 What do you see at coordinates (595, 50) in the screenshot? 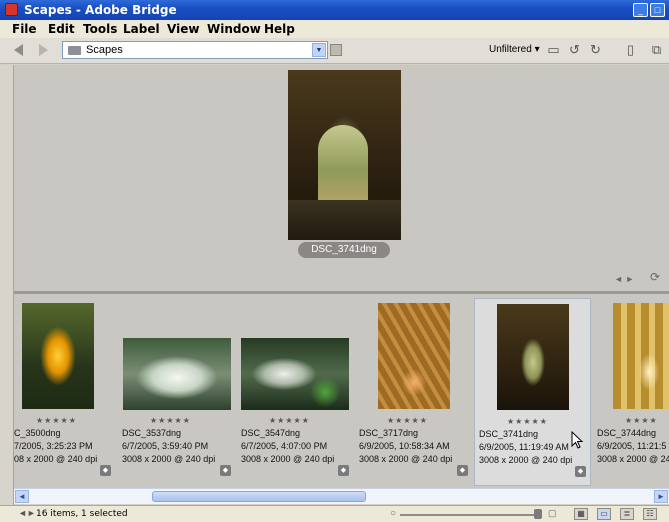
I see `rotate-right-icon: ↻` at bounding box center [595, 50].